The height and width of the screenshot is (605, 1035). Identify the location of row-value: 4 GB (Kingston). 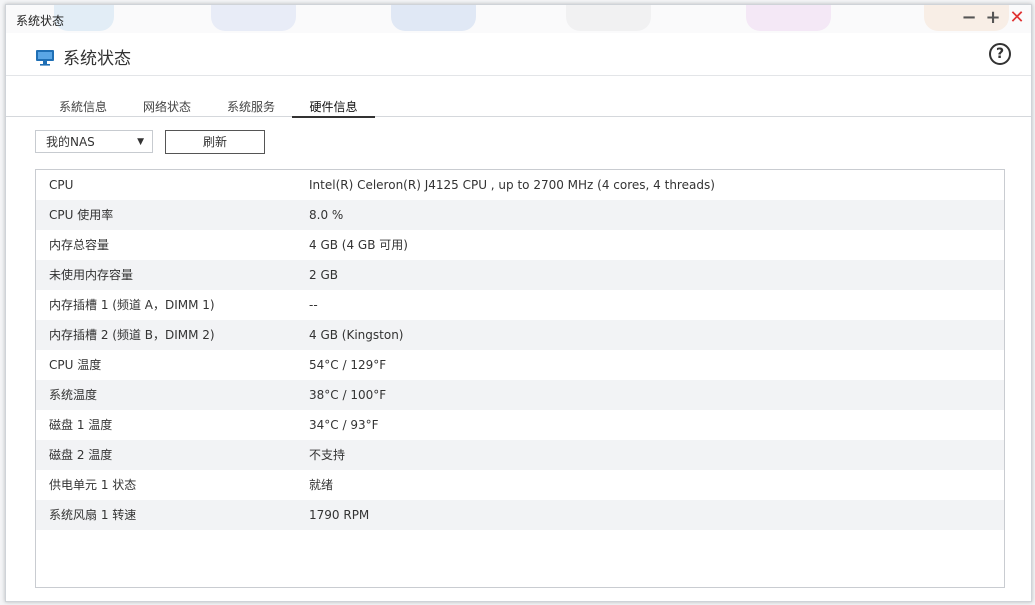
(356, 335).